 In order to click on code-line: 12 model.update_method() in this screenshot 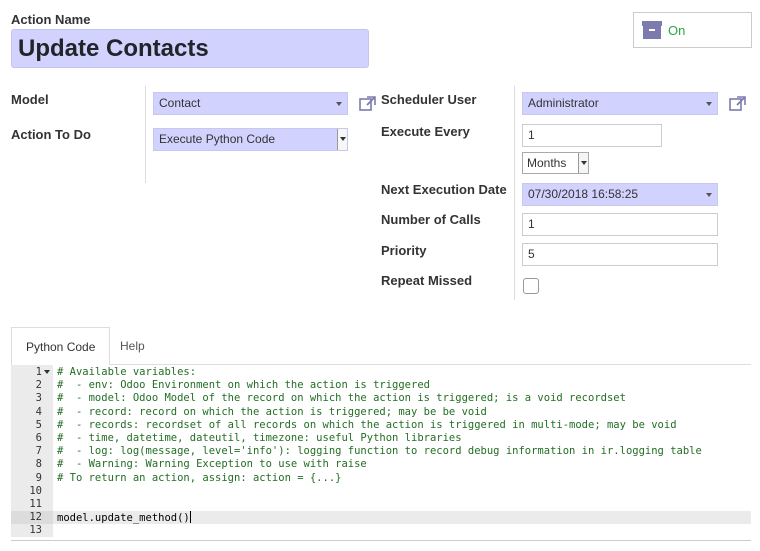, I will do `click(381, 518)`.